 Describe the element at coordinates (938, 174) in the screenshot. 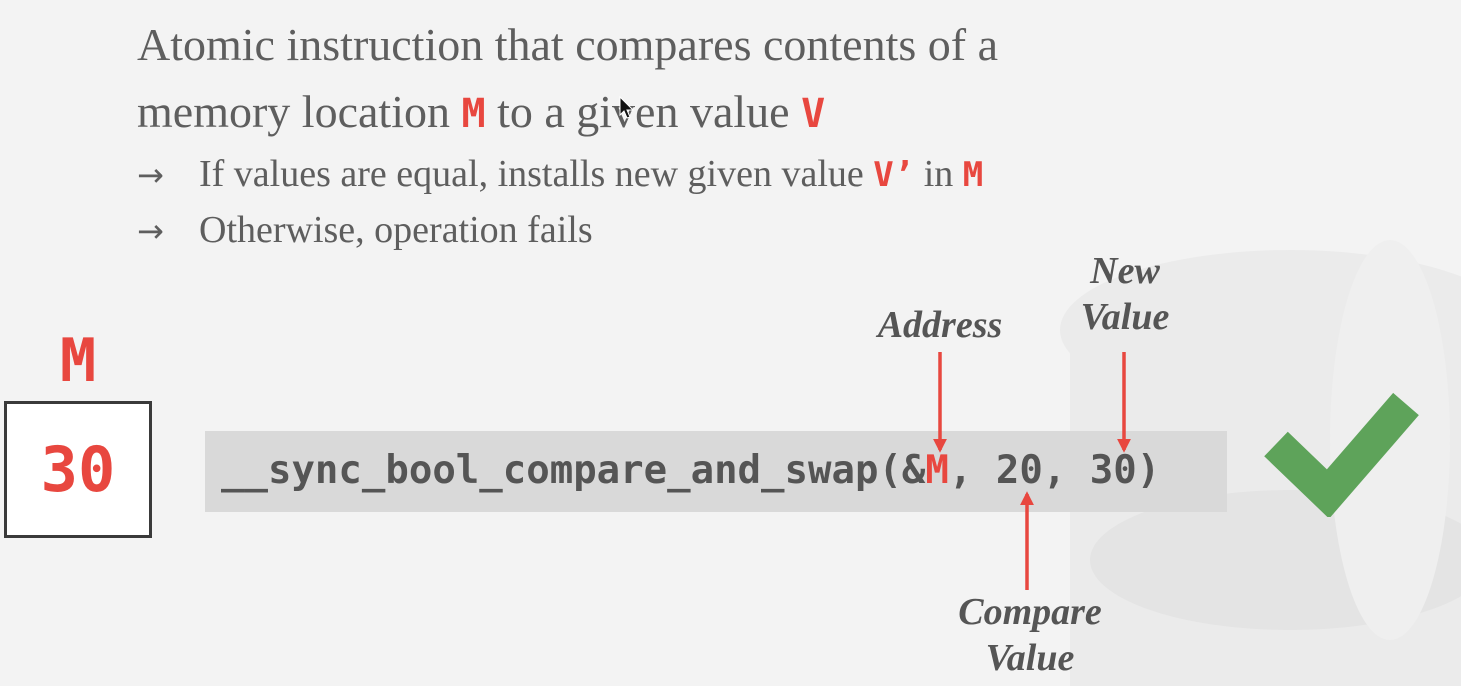

I see `sub-bullet-equal-middle: in` at that location.